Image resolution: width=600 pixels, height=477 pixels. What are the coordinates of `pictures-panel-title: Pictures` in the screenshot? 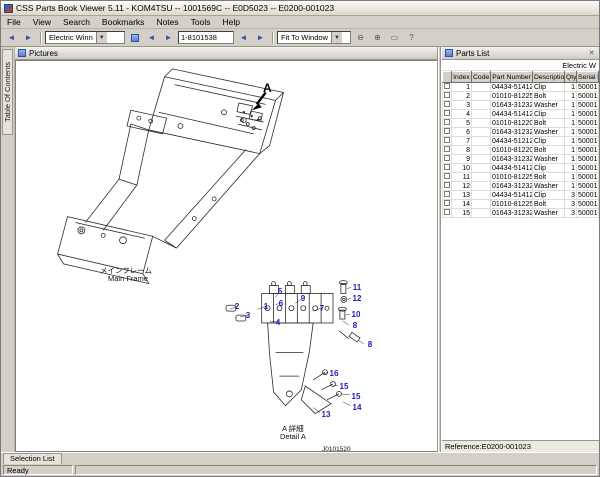 It's located at (43, 53).